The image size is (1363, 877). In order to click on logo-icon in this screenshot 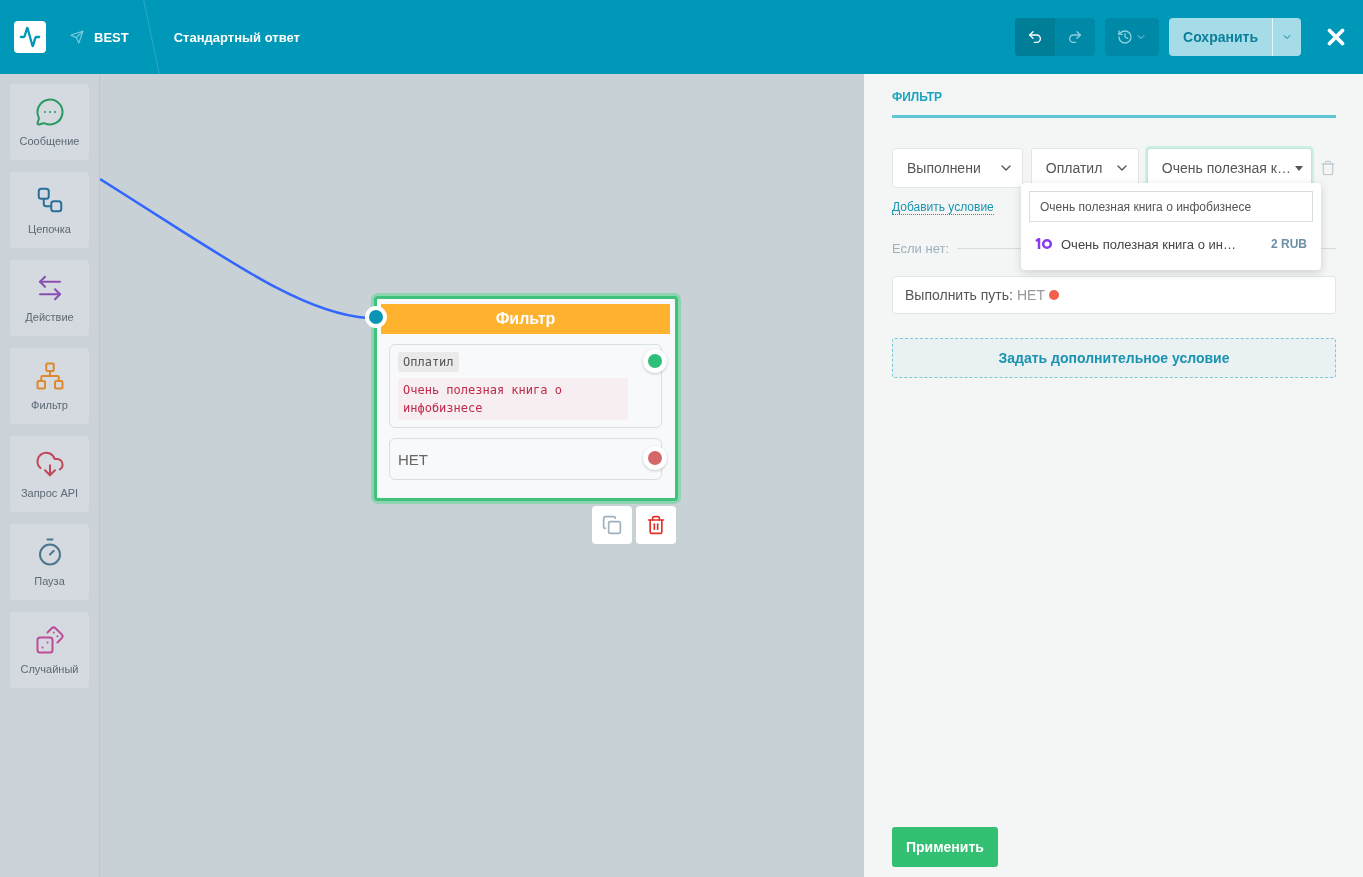, I will do `click(30, 37)`.